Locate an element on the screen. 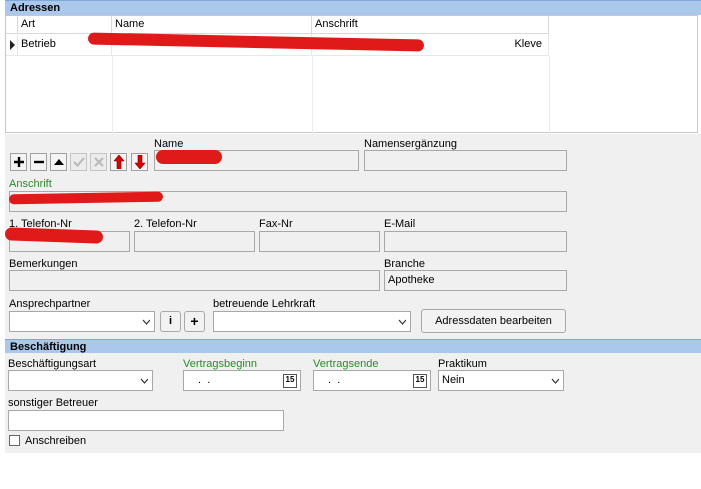  arrow-down-red-icon is located at coordinates (139, 162).